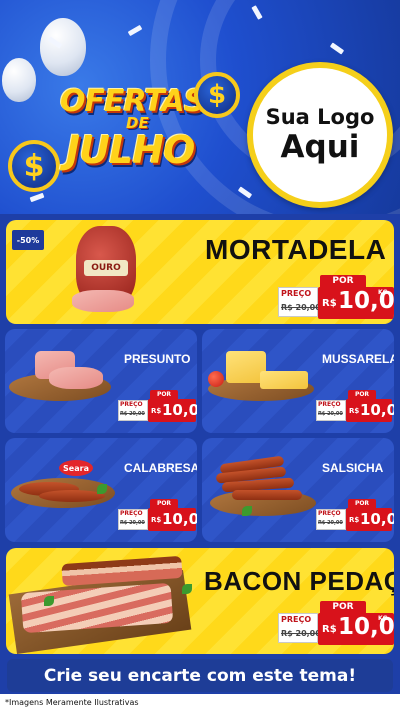 The height and width of the screenshot is (711, 400). What do you see at coordinates (76, 468) in the screenshot?
I see `brand-logo: Seara` at bounding box center [76, 468].